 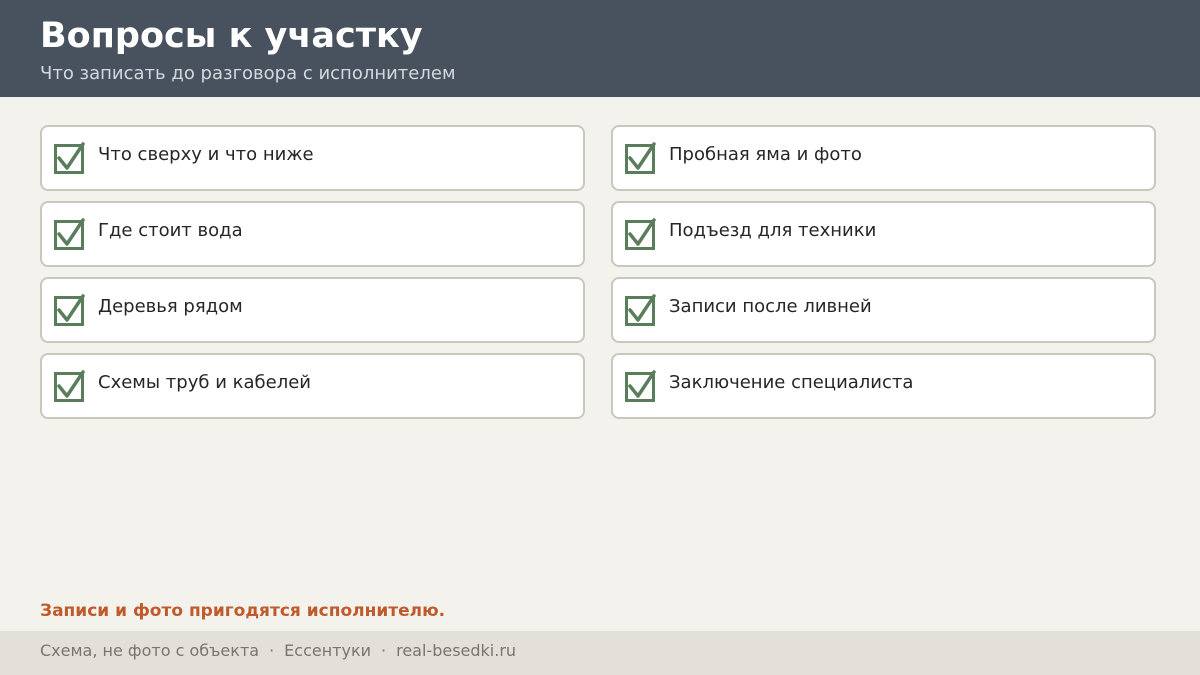 I want to click on footer-city: Ессентуки, so click(x=328, y=650).